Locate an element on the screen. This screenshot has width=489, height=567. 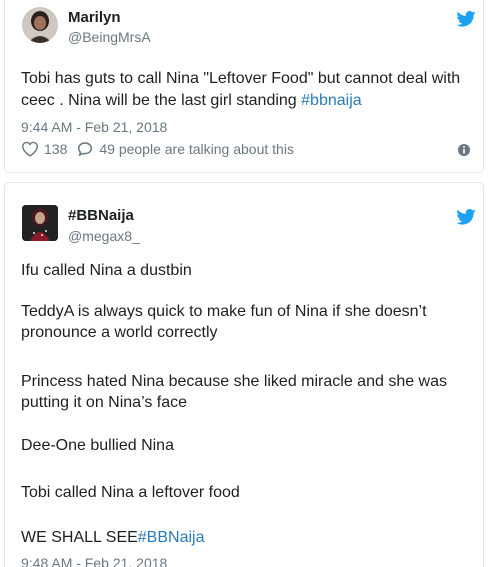
display-name: Marilyn is located at coordinates (94, 17).